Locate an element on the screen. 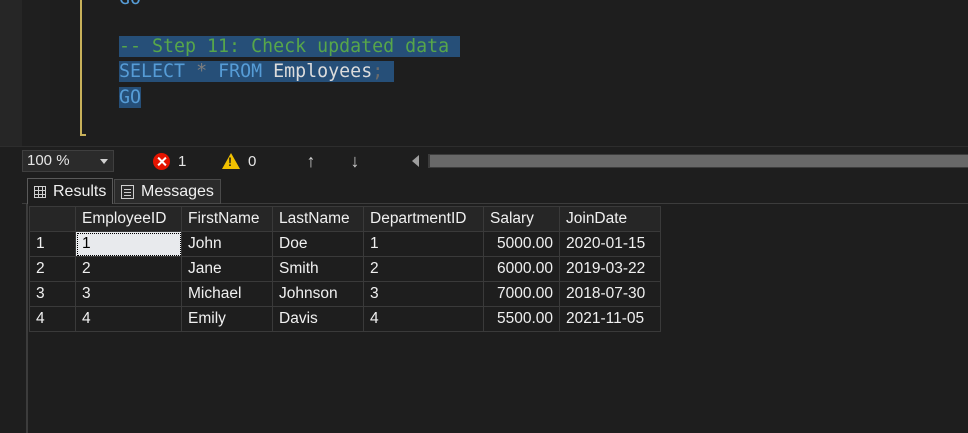  code-line-comment: -- Step 11: Check updated data is located at coordinates (290, 46).